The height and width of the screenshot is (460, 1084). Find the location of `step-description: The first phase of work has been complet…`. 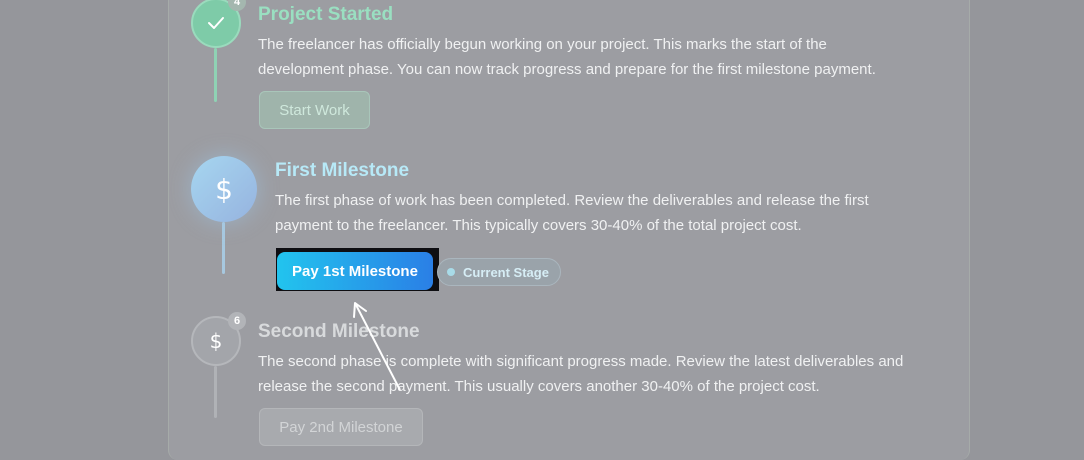

step-description: The first phase of work has been complet… is located at coordinates (572, 213).